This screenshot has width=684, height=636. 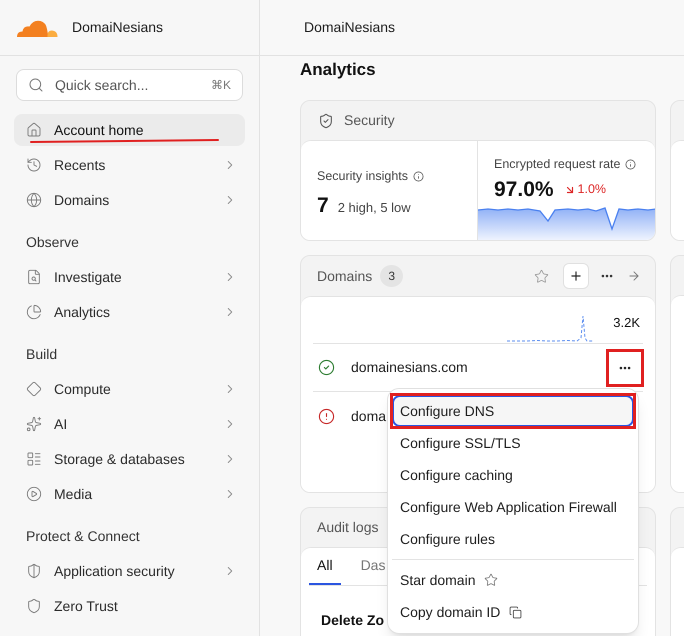 I want to click on shortcut-hint: ⌘K, so click(x=220, y=85).